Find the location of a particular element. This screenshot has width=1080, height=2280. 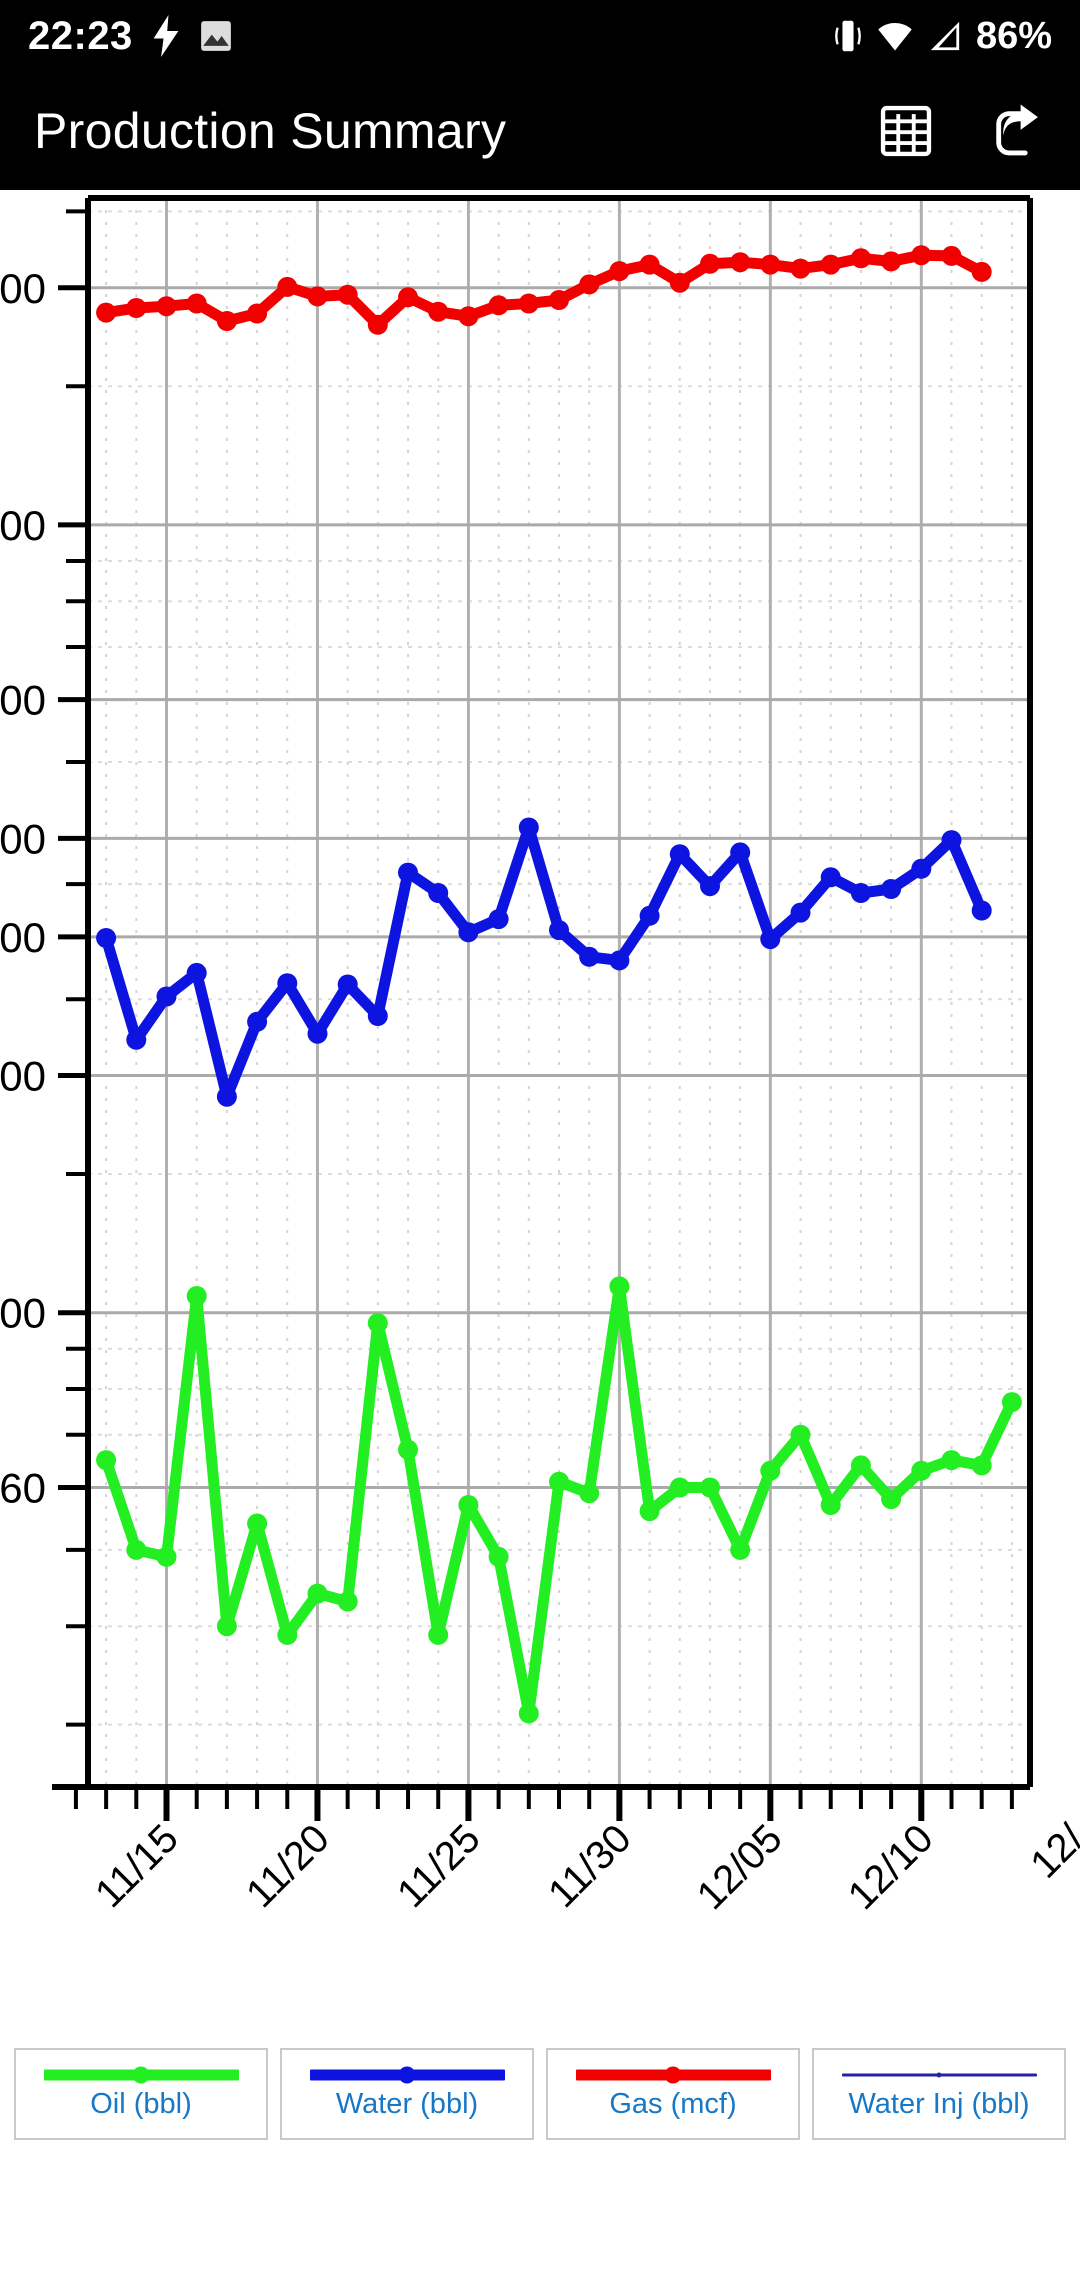

image-icon is located at coordinates (216, 36).